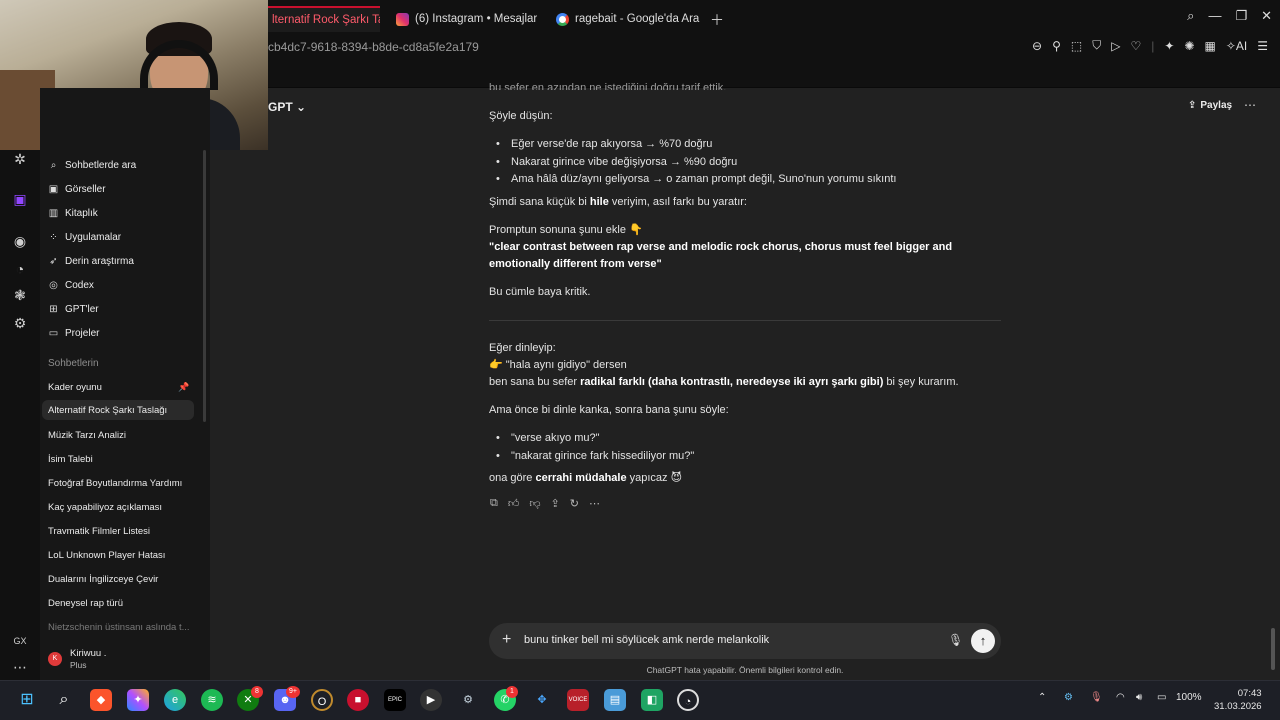 Image resolution: width=1280 pixels, height=720 pixels. Describe the element at coordinates (85, 603) in the screenshot. I see `chat-item: Deneysel rap türü` at that location.